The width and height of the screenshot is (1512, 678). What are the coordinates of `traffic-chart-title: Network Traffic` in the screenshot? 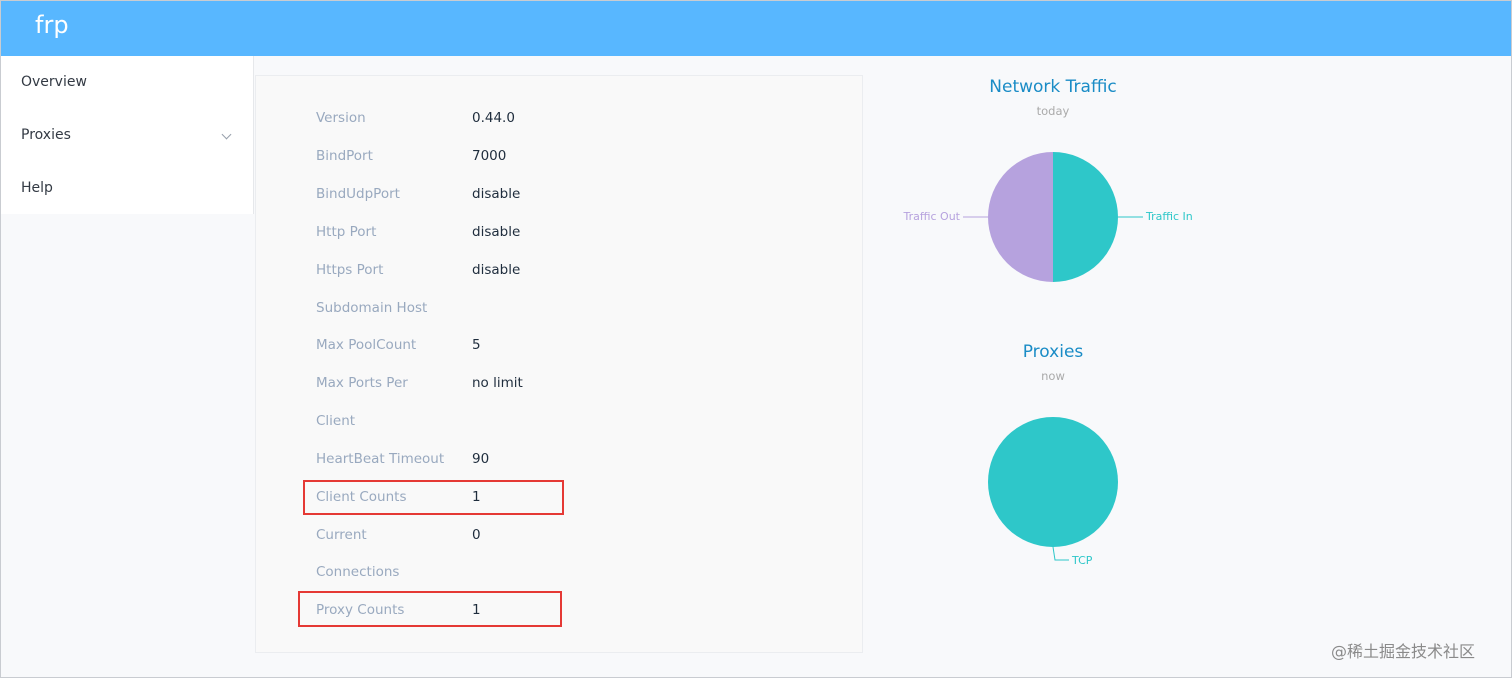 It's located at (1053, 87).